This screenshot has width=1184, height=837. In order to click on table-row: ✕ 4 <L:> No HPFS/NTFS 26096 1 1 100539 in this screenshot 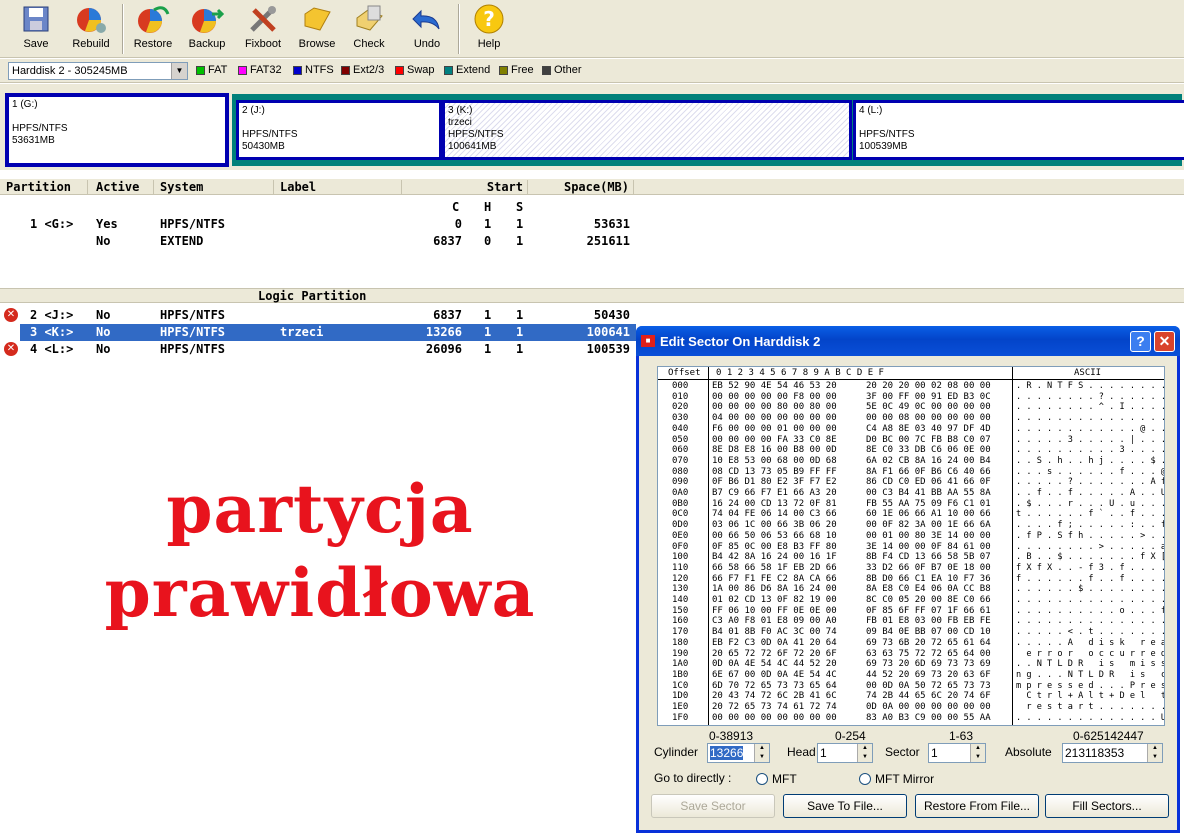, I will do `click(318, 349)`.